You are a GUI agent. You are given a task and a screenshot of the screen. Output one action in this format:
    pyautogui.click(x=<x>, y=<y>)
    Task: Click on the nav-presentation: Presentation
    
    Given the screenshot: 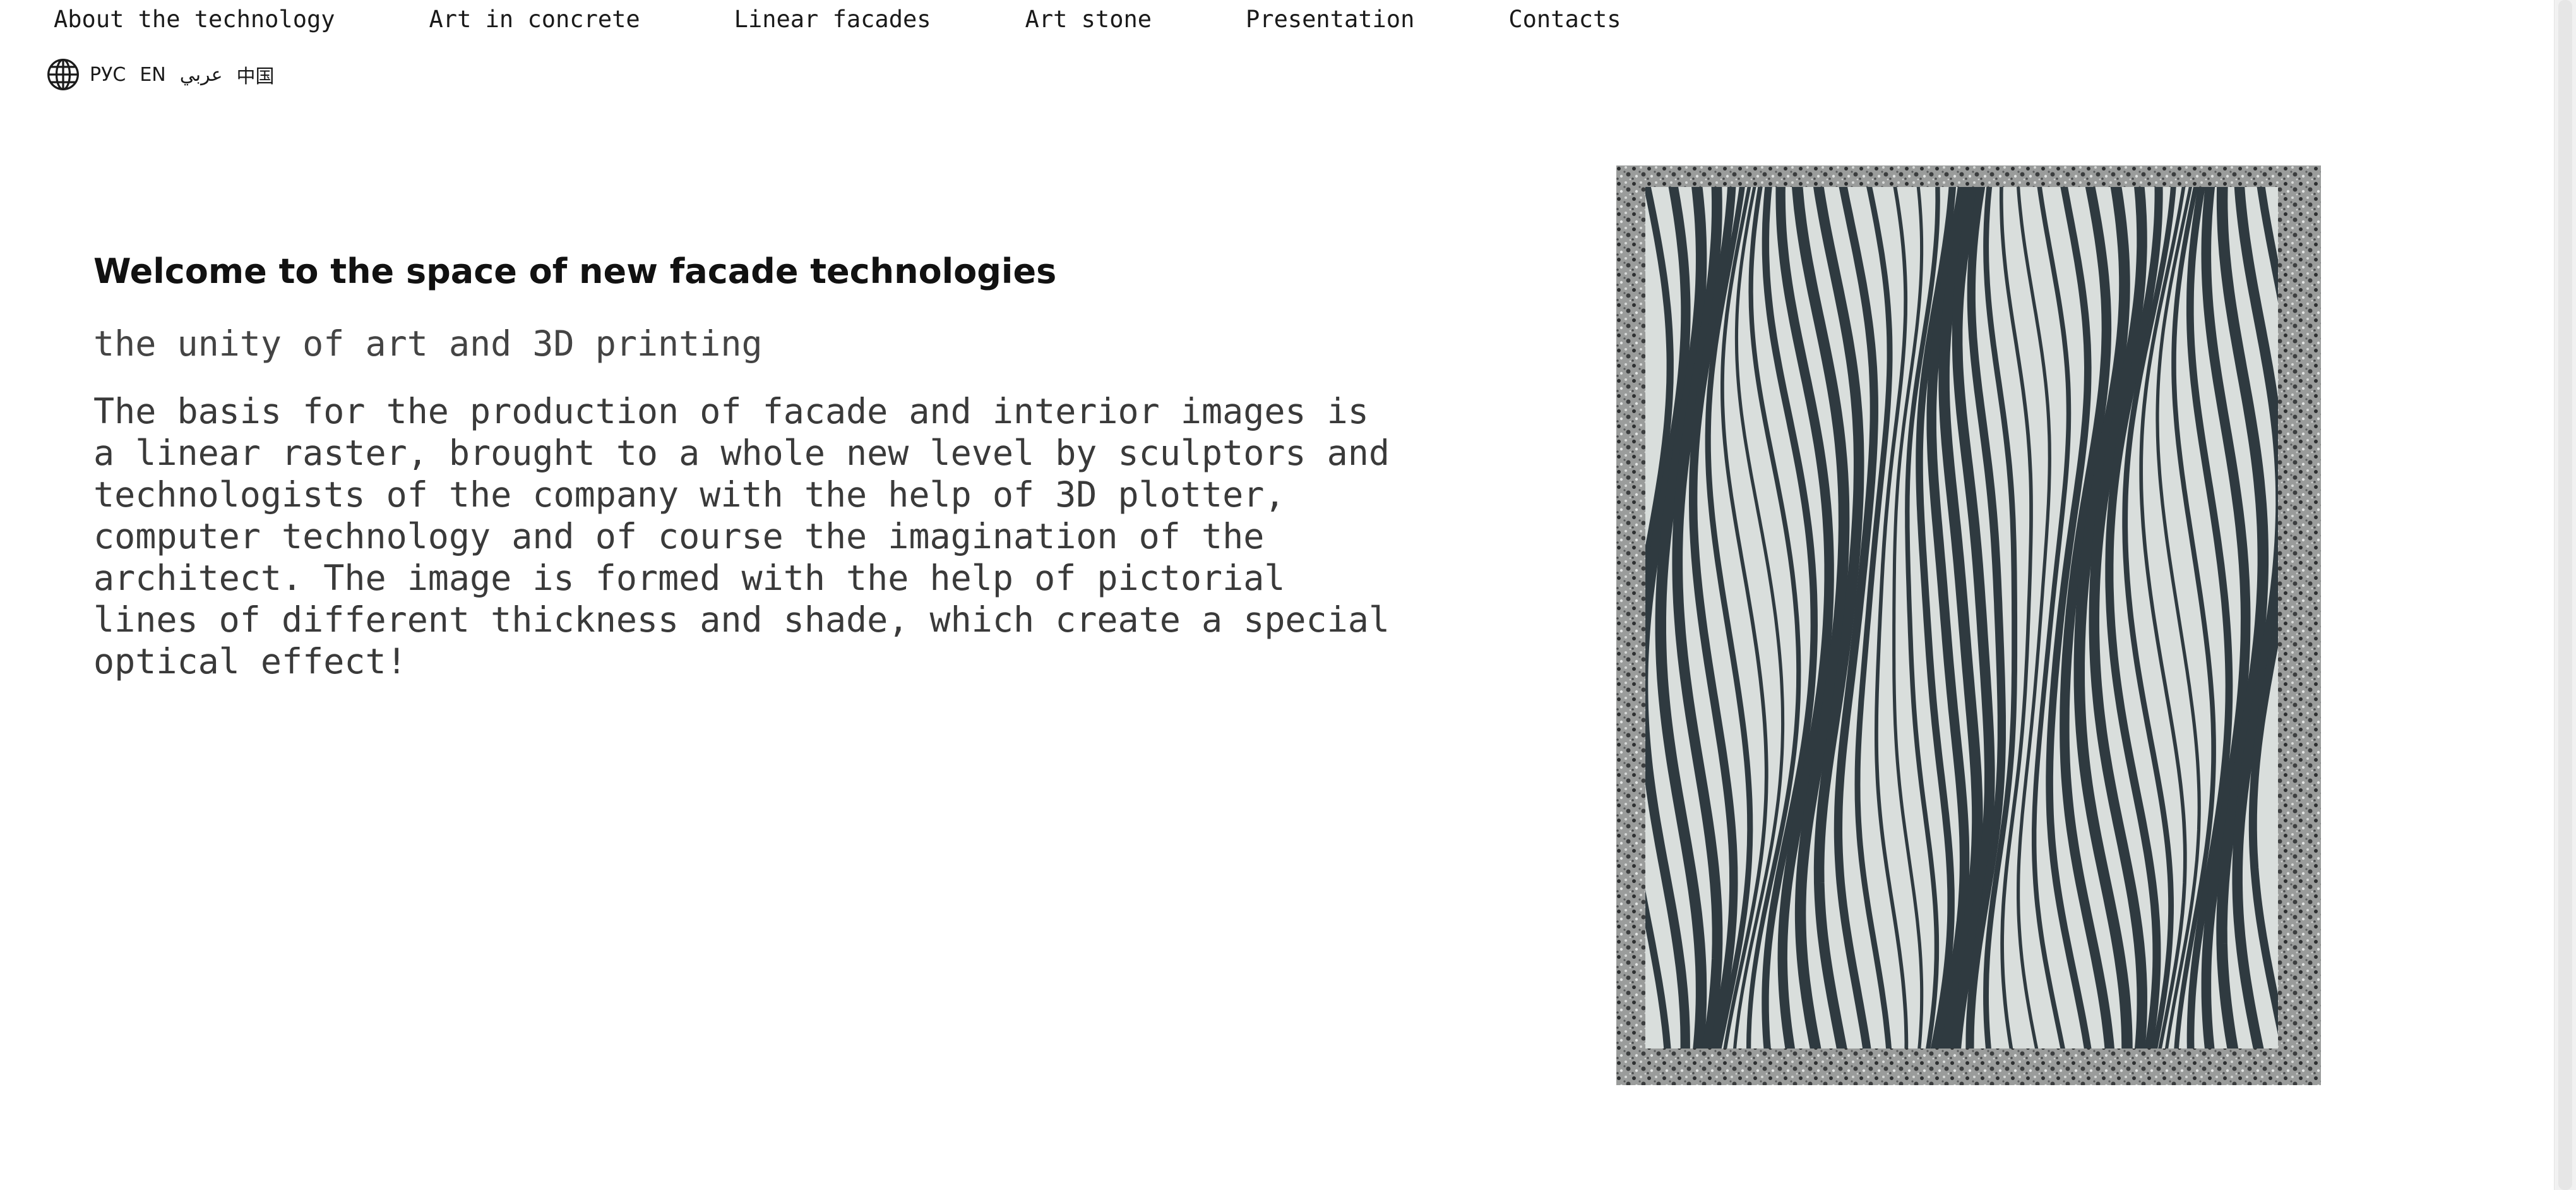 What is the action you would take?
    pyautogui.click(x=1330, y=19)
    